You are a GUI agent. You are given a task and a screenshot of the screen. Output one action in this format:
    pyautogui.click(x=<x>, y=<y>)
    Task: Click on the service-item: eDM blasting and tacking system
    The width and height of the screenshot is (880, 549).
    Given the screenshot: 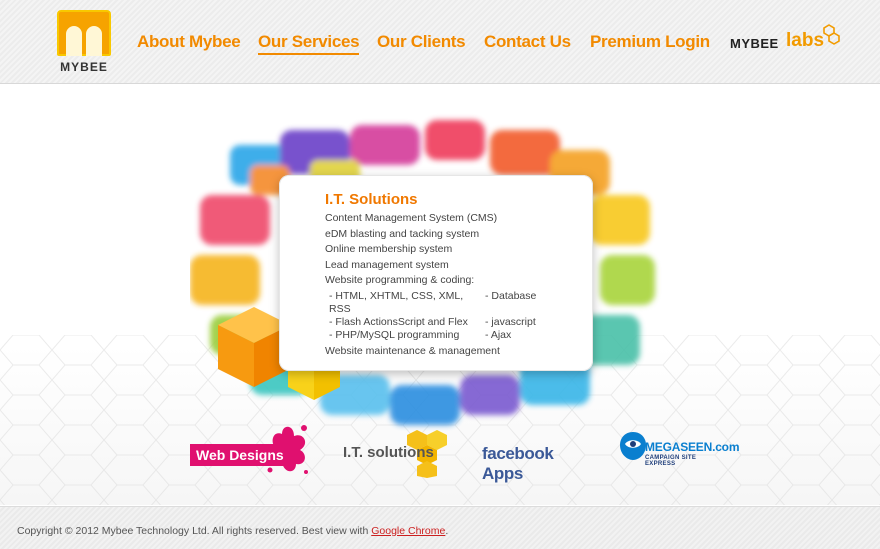 What is the action you would take?
    pyautogui.click(x=402, y=233)
    